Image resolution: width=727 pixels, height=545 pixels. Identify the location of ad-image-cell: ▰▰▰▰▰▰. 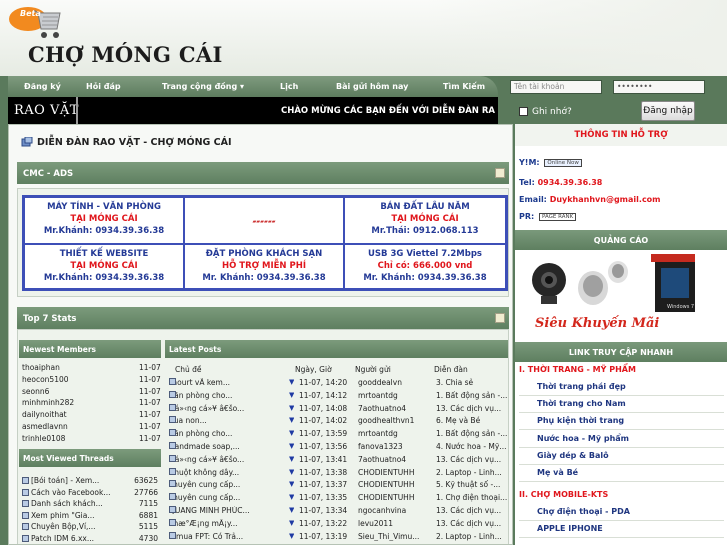
(264, 220).